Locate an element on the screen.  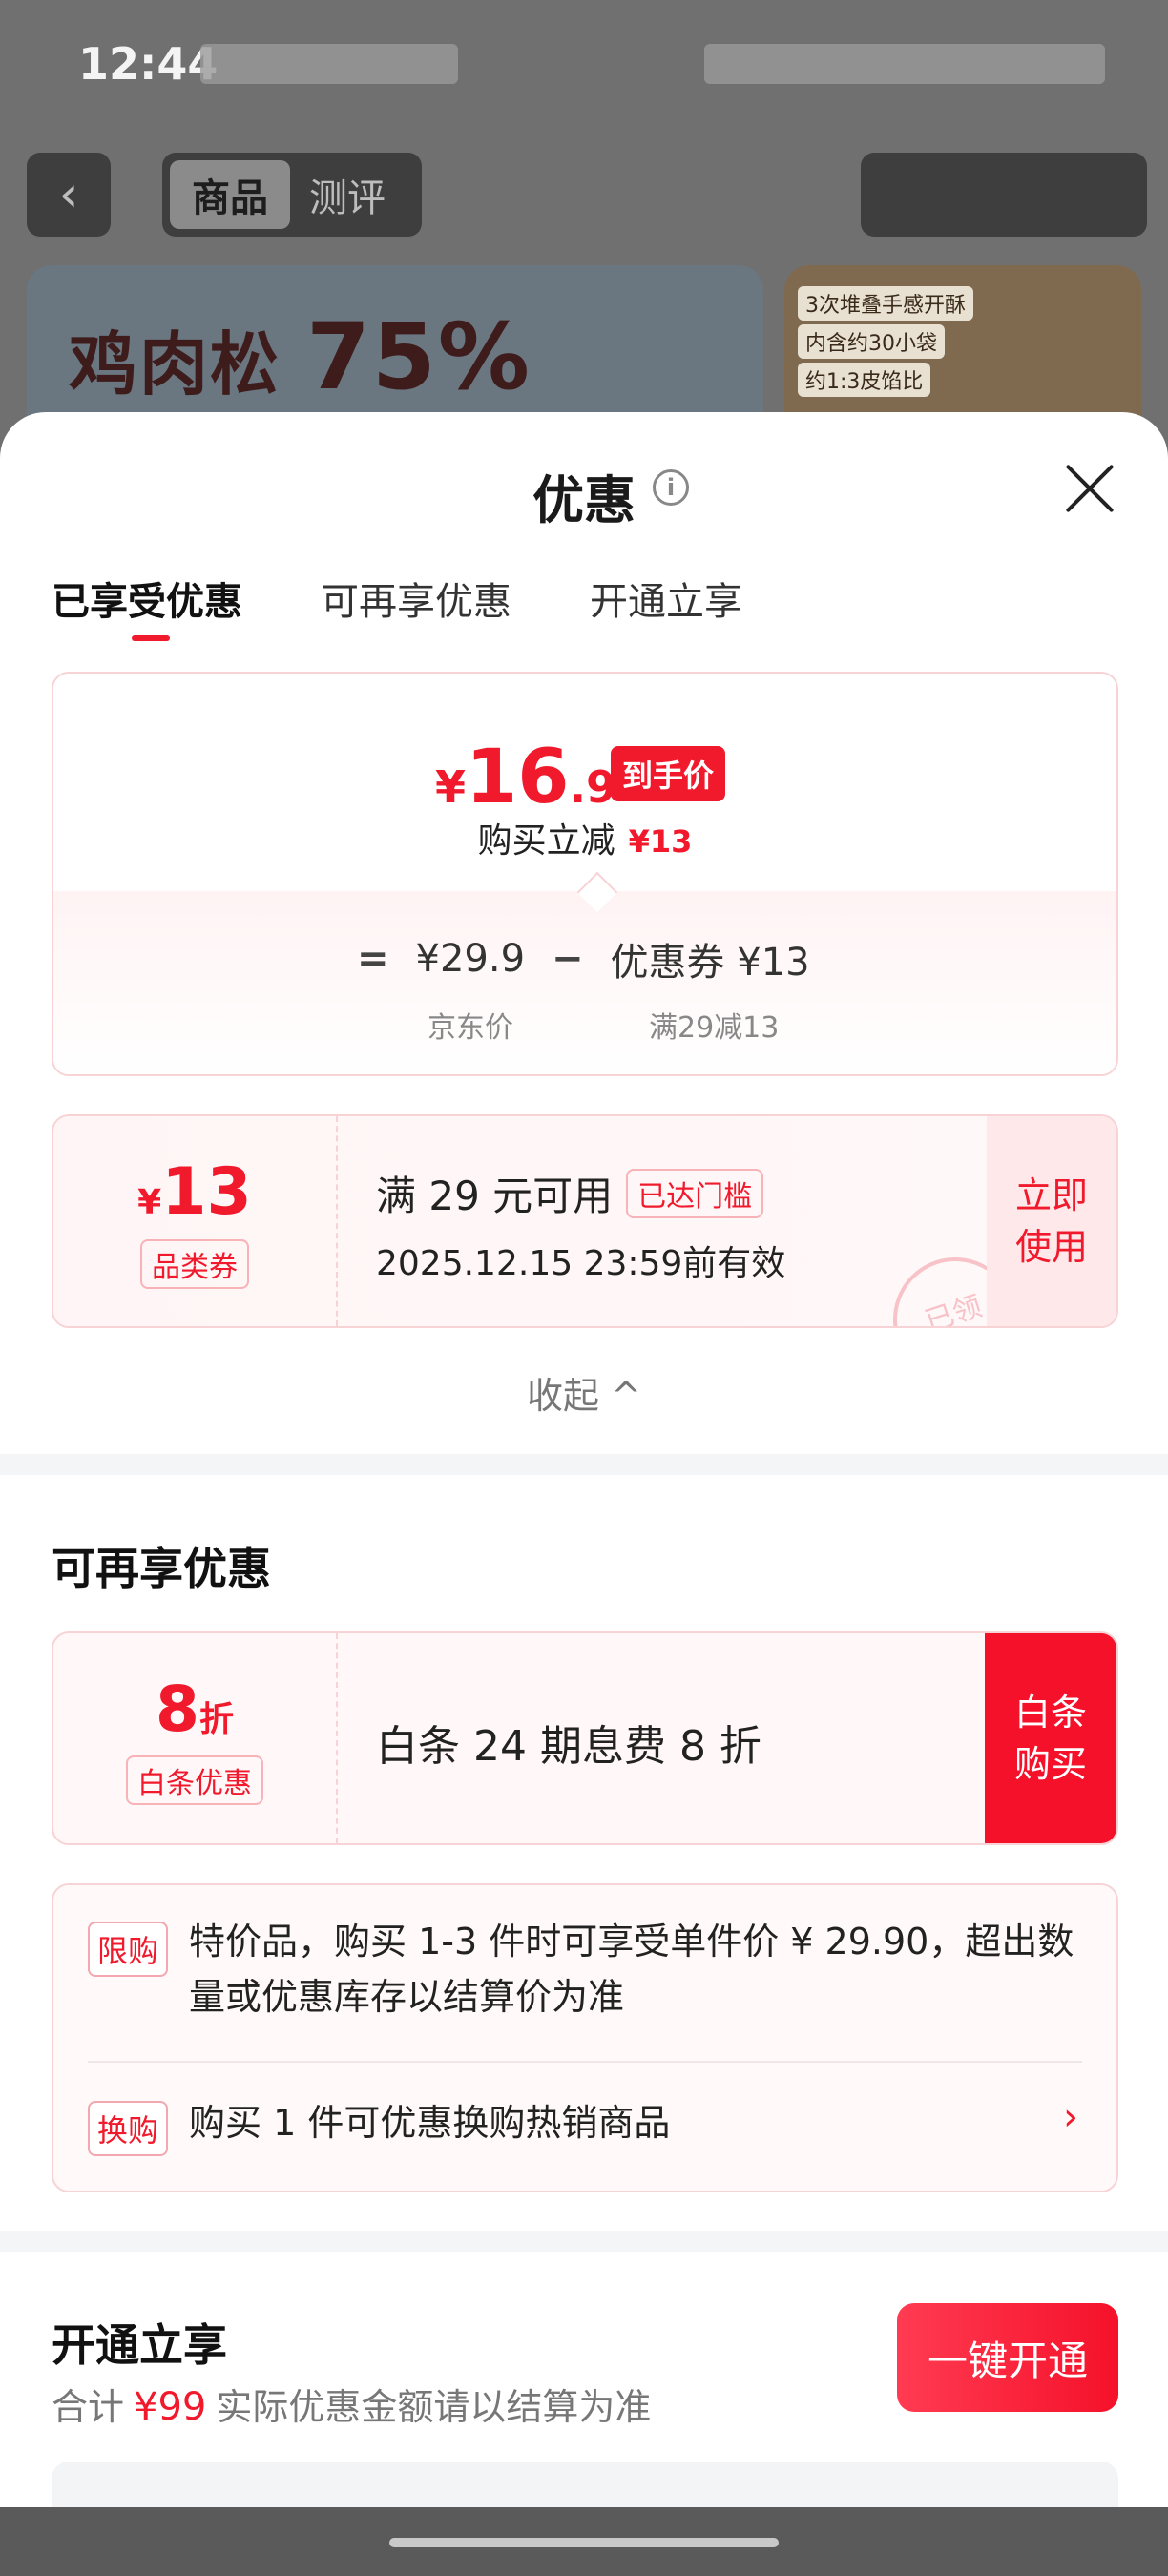
membership-title: 开通立享 is located at coordinates (139, 2345).